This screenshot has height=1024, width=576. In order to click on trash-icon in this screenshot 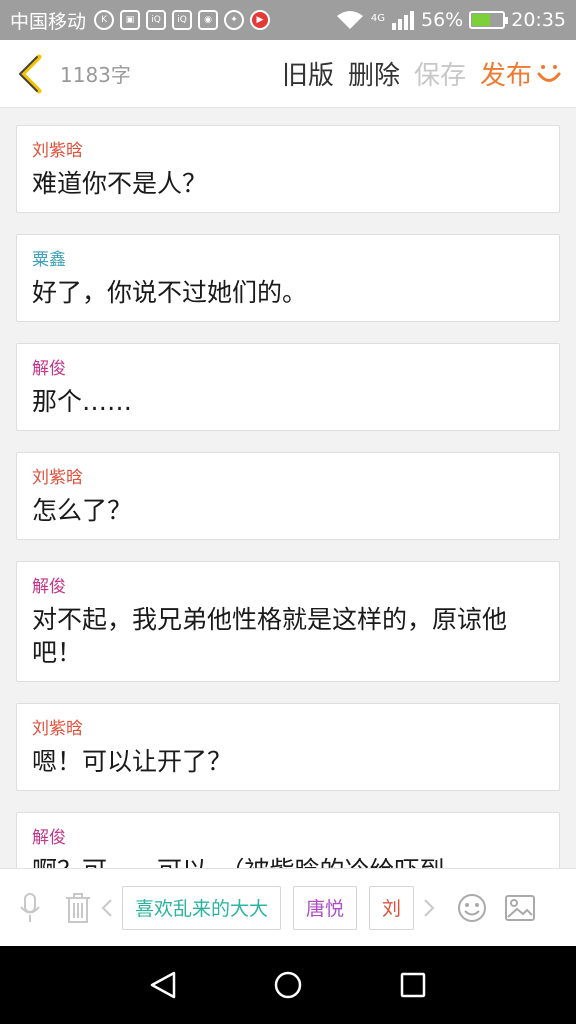, I will do `click(78, 907)`.